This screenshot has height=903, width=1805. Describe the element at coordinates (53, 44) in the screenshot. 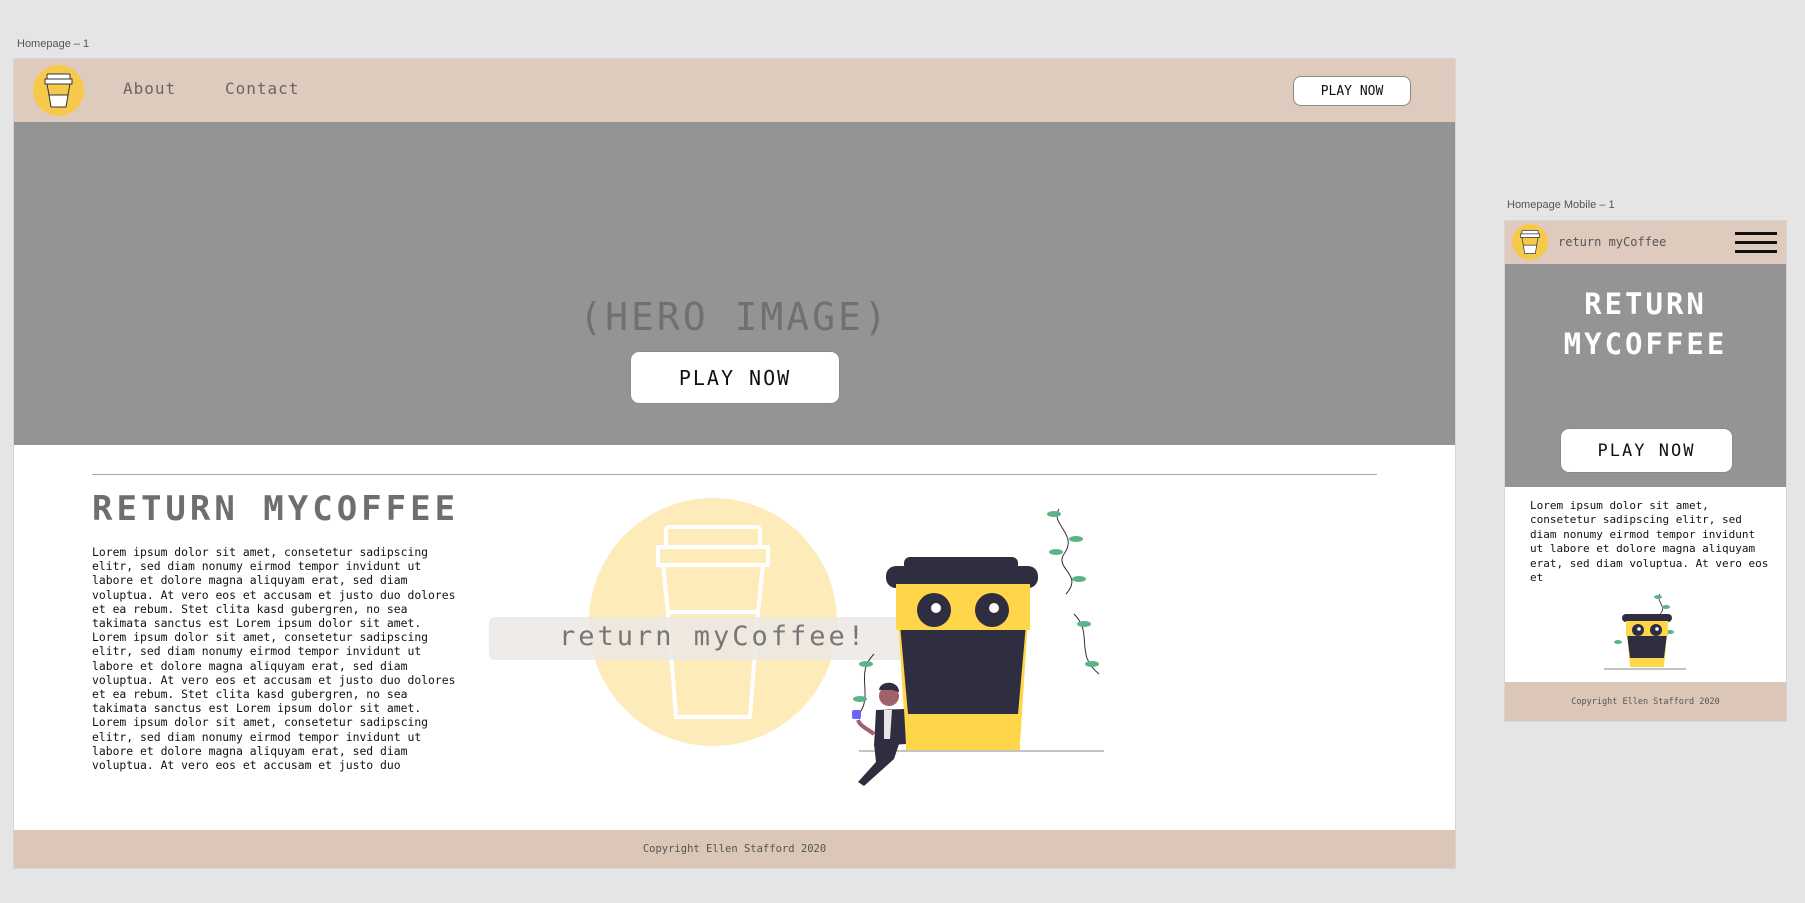

I see `desktop-frame-label: Homepage – 1` at that location.